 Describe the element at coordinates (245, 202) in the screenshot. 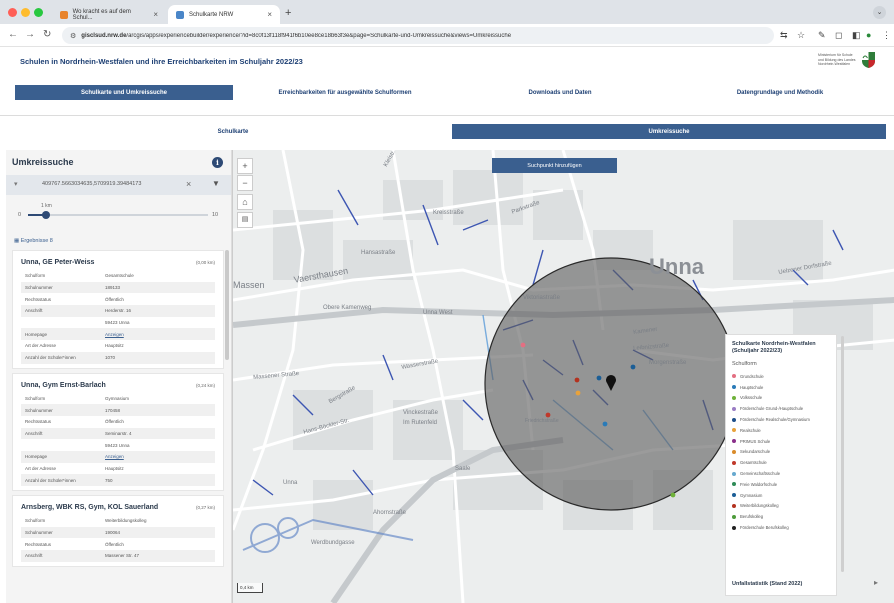

I see `home-icon: ⌂` at that location.